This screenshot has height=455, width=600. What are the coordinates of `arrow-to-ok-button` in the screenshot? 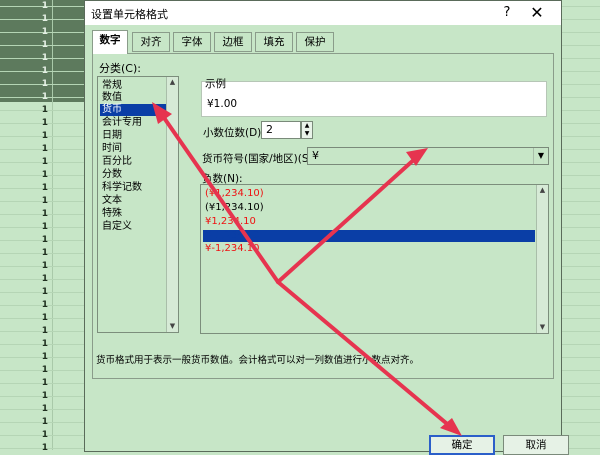 It's located at (365, 355).